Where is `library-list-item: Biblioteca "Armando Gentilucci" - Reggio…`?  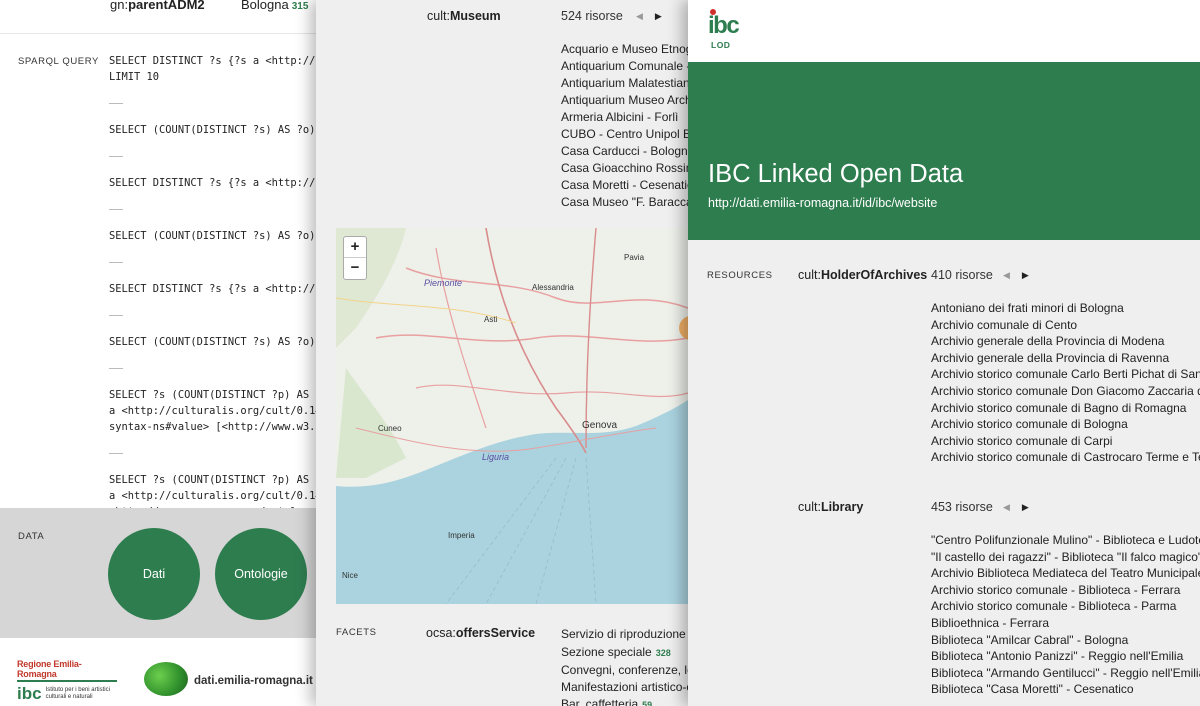
library-list-item: Biblioteca "Armando Gentilucci" - Reggio… is located at coordinates (1065, 673).